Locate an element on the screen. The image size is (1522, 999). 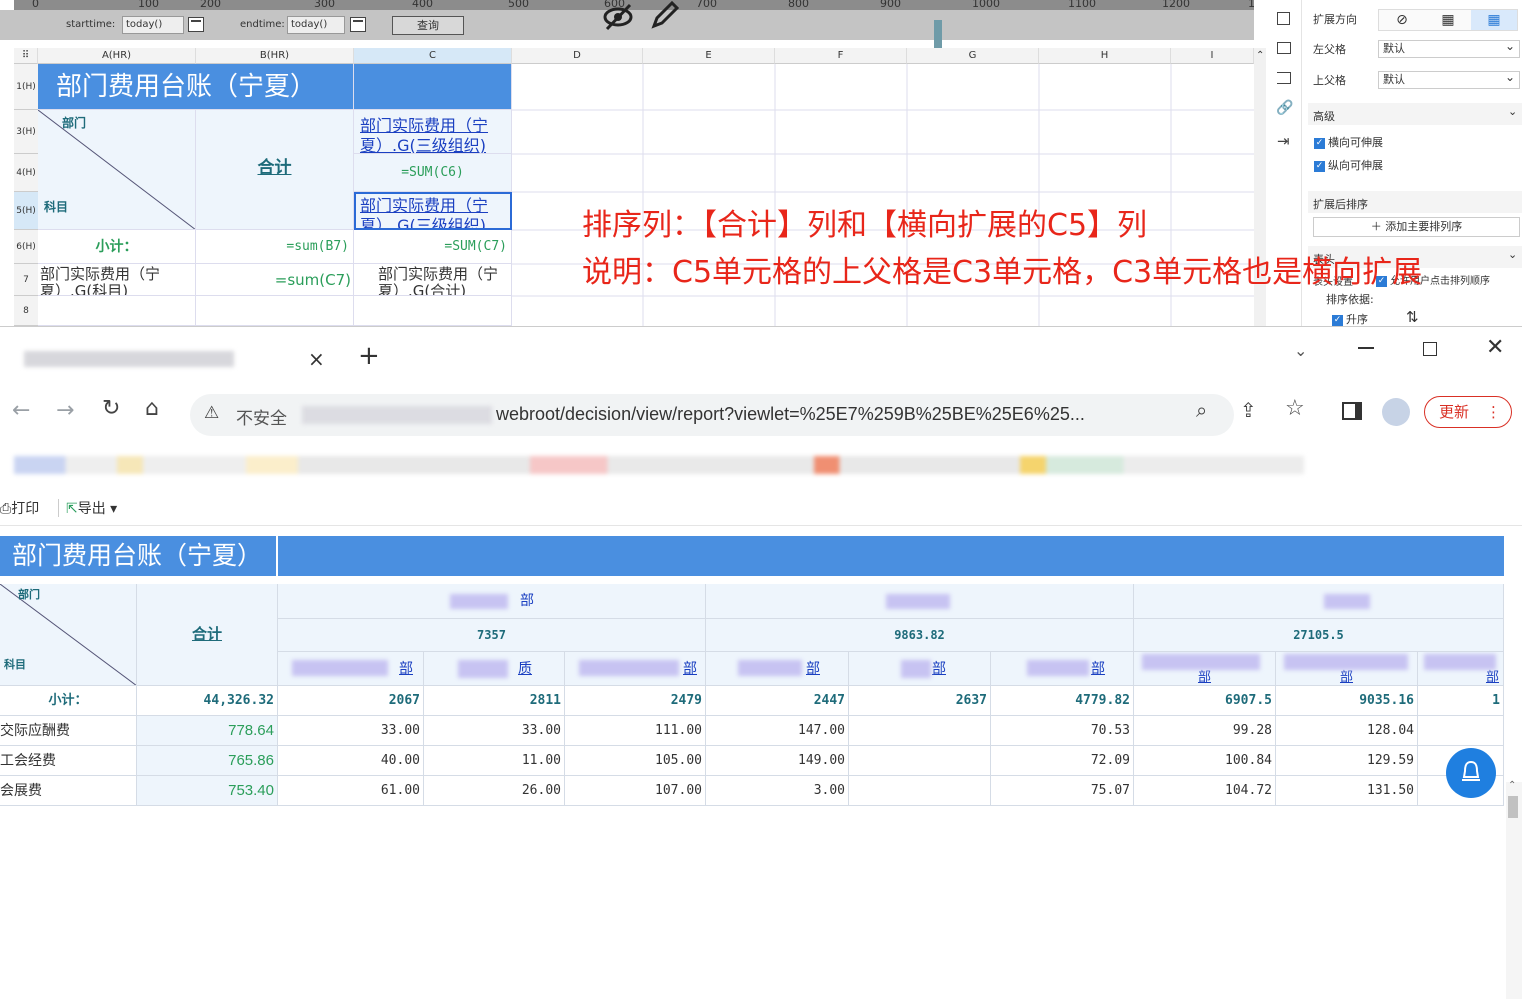
avatar is located at coordinates (1396, 412).